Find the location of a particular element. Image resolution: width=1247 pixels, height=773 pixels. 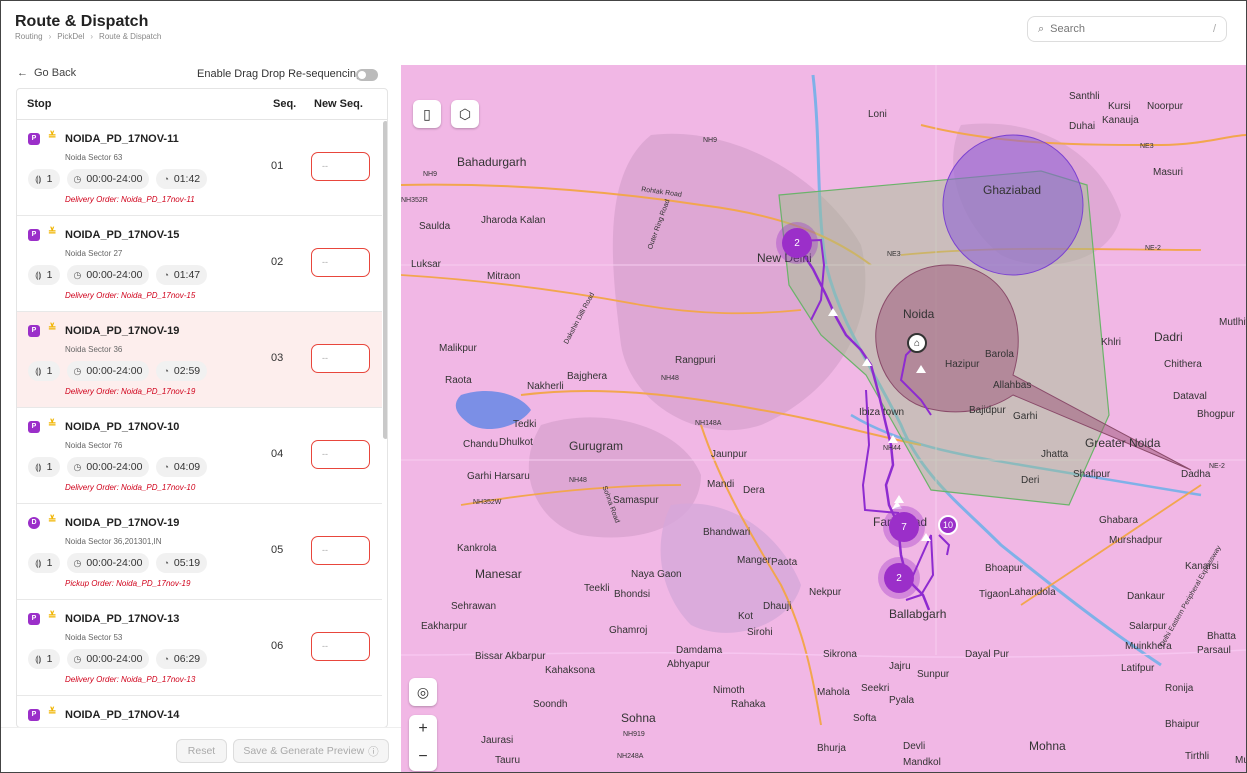

stop-pin-marker: 10 is located at coordinates (948, 525).